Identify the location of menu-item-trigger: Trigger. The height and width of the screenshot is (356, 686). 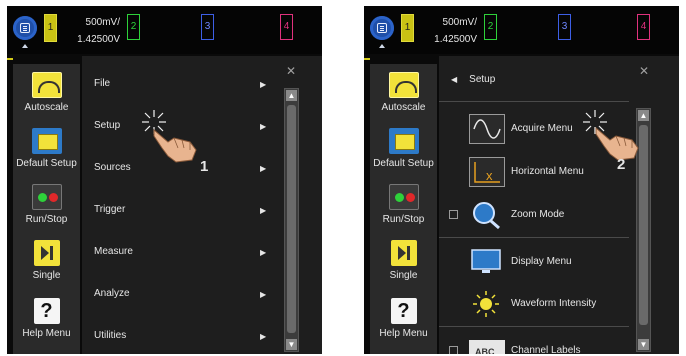
(182, 209).